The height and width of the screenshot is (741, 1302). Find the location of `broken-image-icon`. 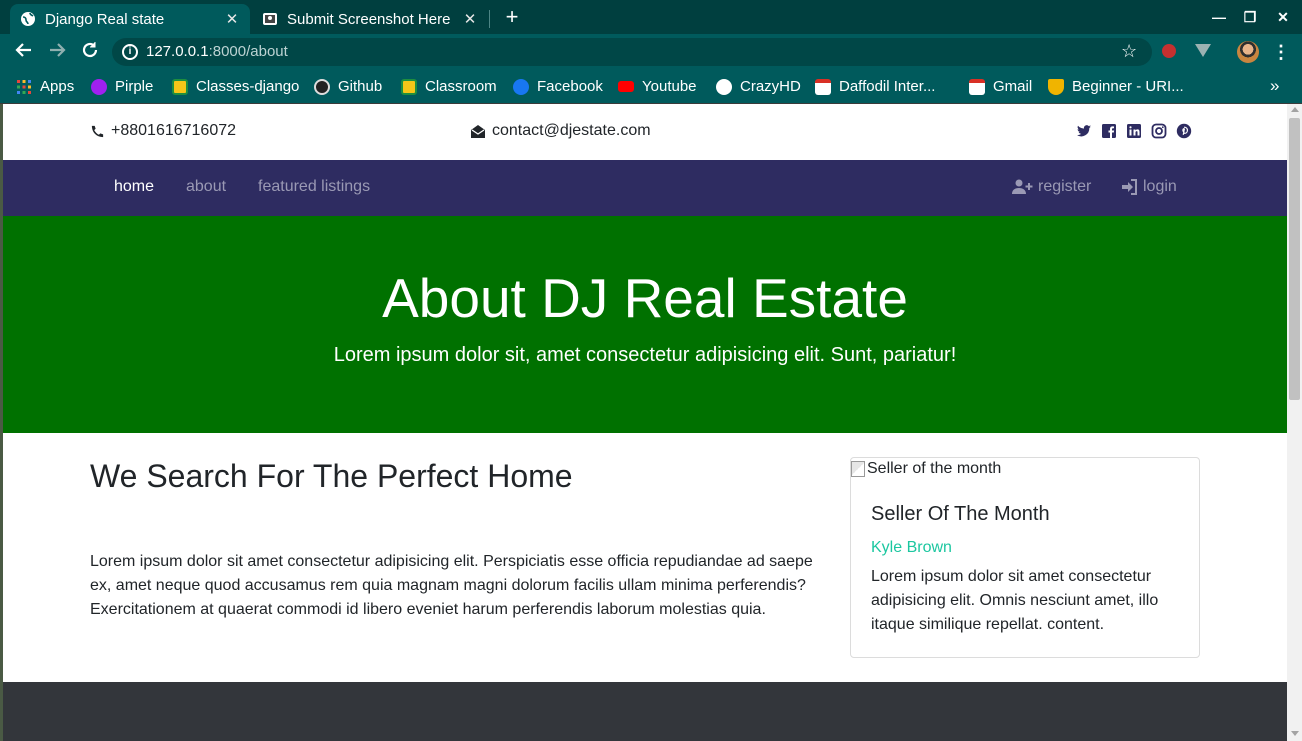

broken-image-icon is located at coordinates (858, 469).